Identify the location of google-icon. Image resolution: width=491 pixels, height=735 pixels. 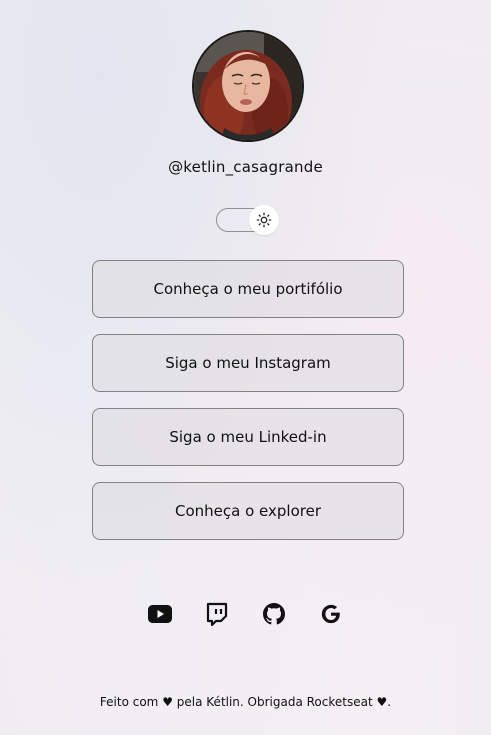
(330, 614).